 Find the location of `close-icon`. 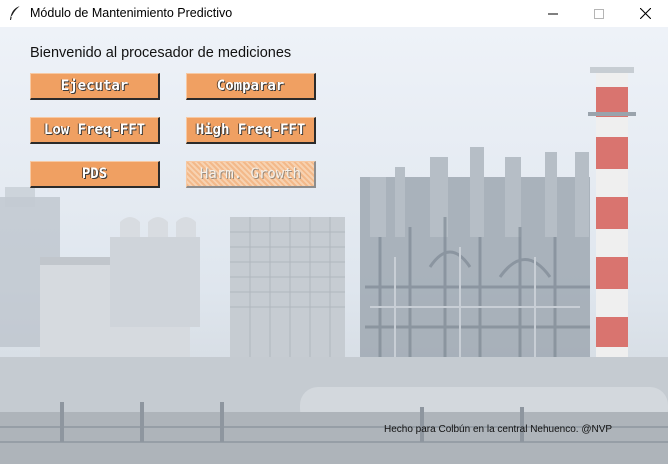

close-icon is located at coordinates (645, 13).